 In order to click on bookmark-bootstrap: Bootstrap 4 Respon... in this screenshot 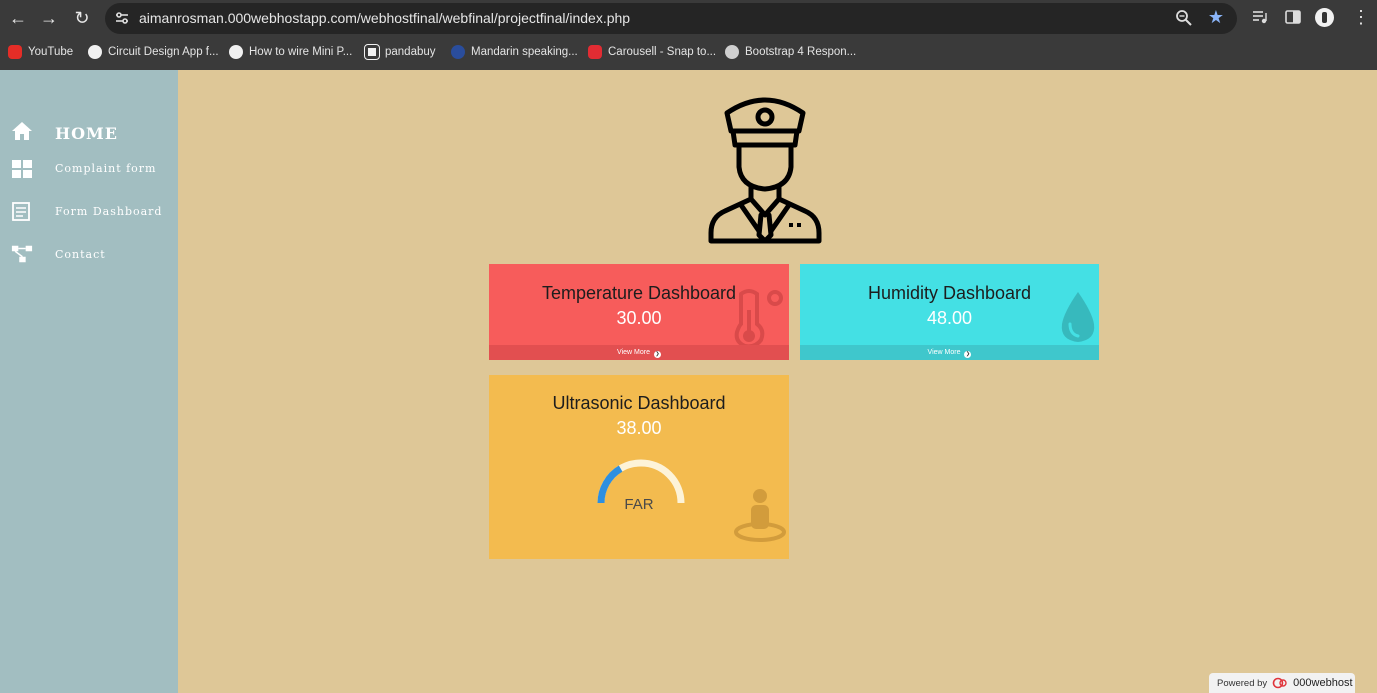, I will do `click(790, 52)`.